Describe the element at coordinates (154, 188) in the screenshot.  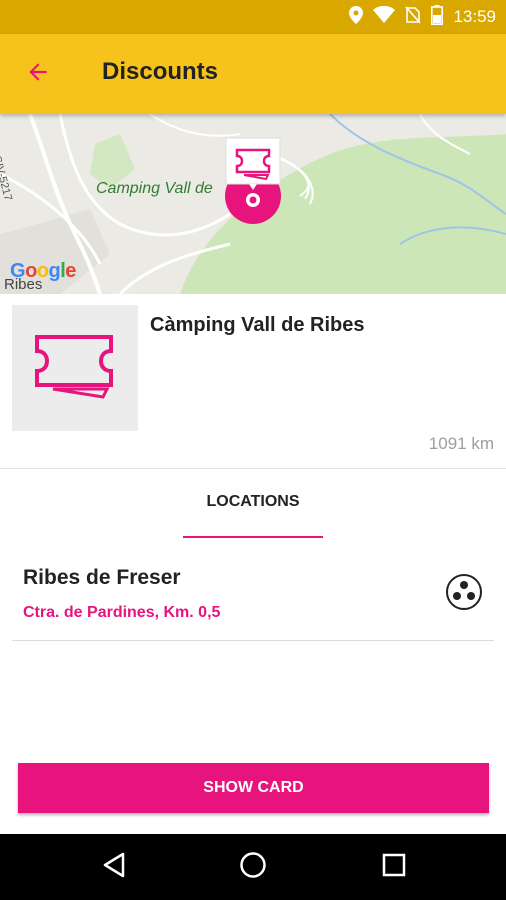
I see `map-place-label: Camping Vall de` at that location.